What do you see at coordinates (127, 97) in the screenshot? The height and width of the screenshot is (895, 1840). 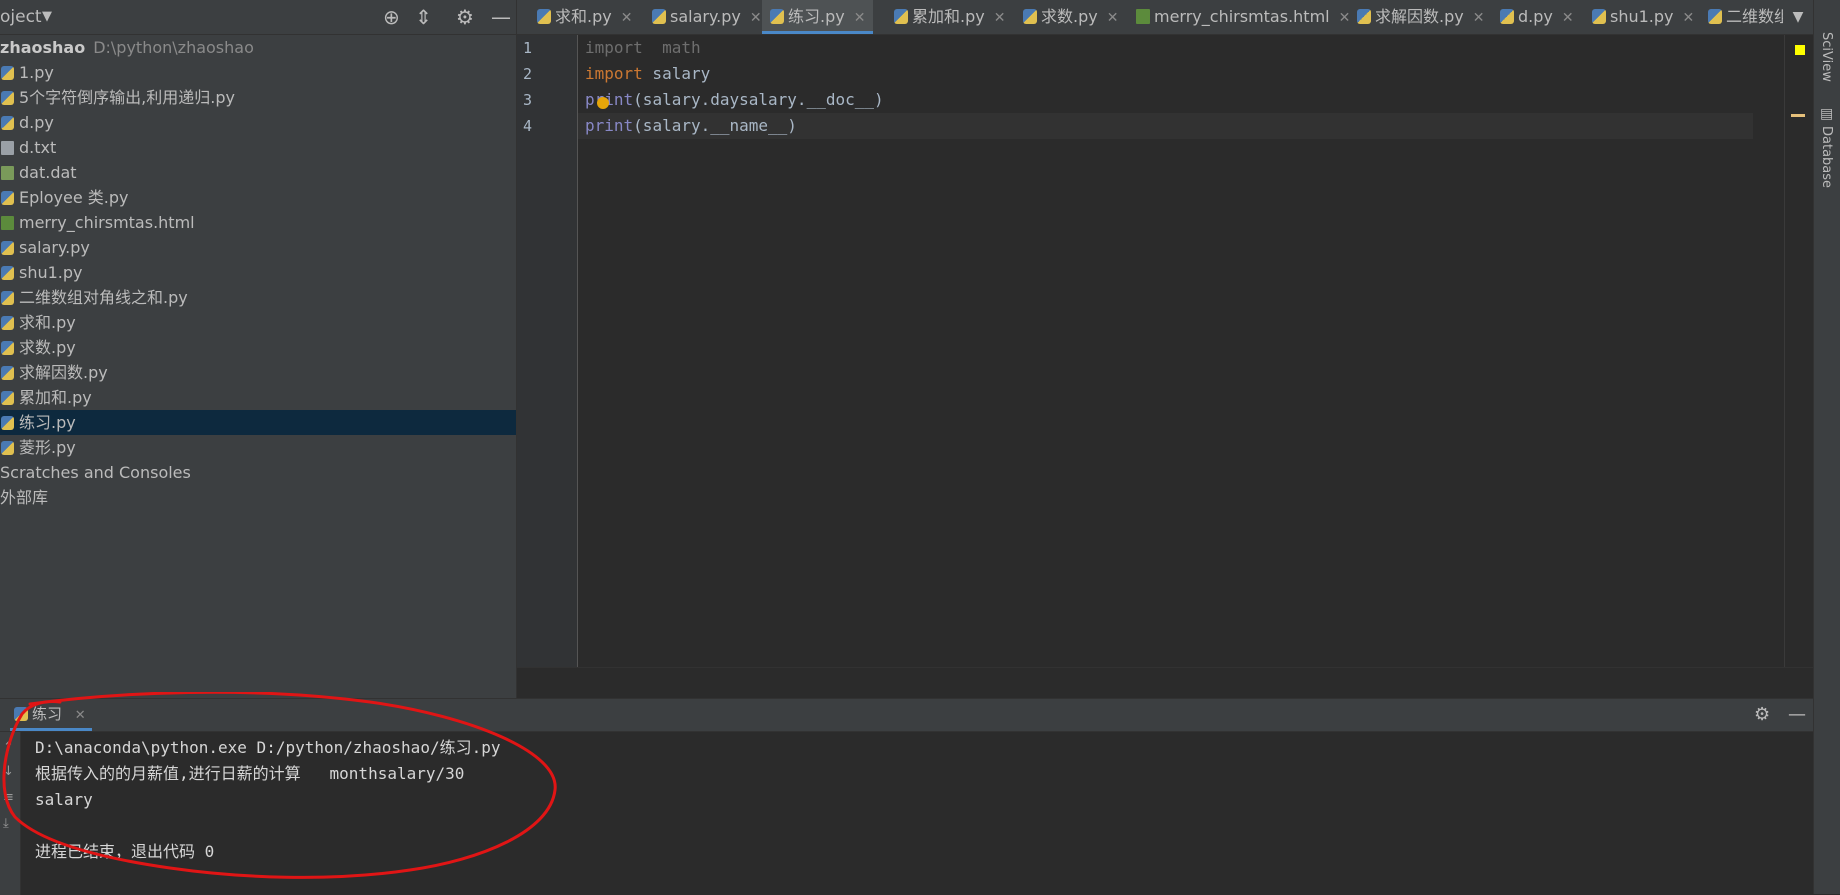 I see `tree-file-label: 5个字符倒序输出,利用递归.py` at bounding box center [127, 97].